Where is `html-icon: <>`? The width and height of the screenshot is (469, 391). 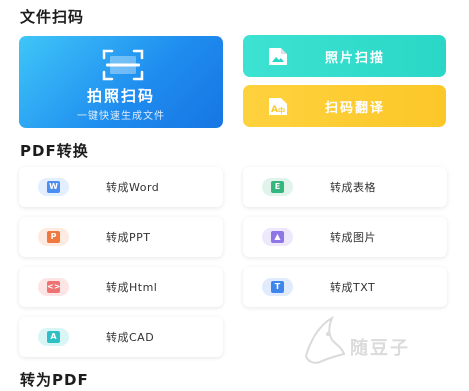 html-icon: <> is located at coordinates (53, 287).